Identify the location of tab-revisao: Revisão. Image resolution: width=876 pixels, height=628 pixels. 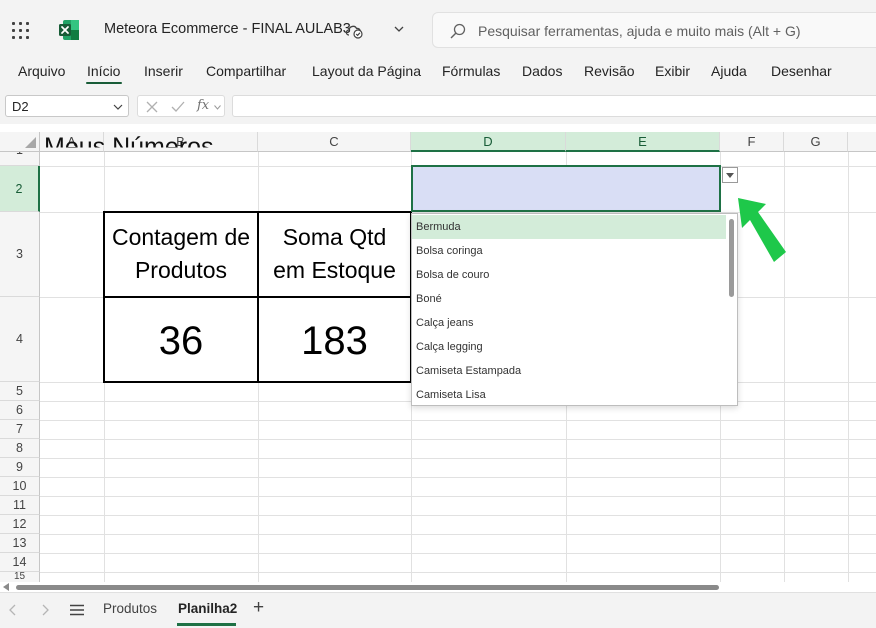
(609, 71).